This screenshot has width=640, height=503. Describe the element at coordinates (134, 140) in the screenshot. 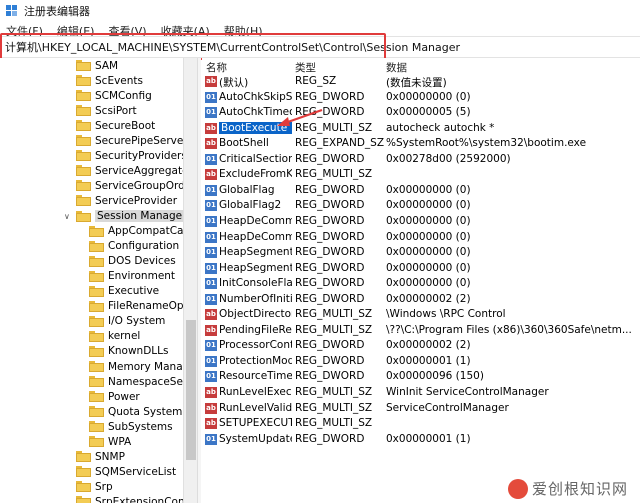

I see `tree-item: SecurePipeServers` at that location.